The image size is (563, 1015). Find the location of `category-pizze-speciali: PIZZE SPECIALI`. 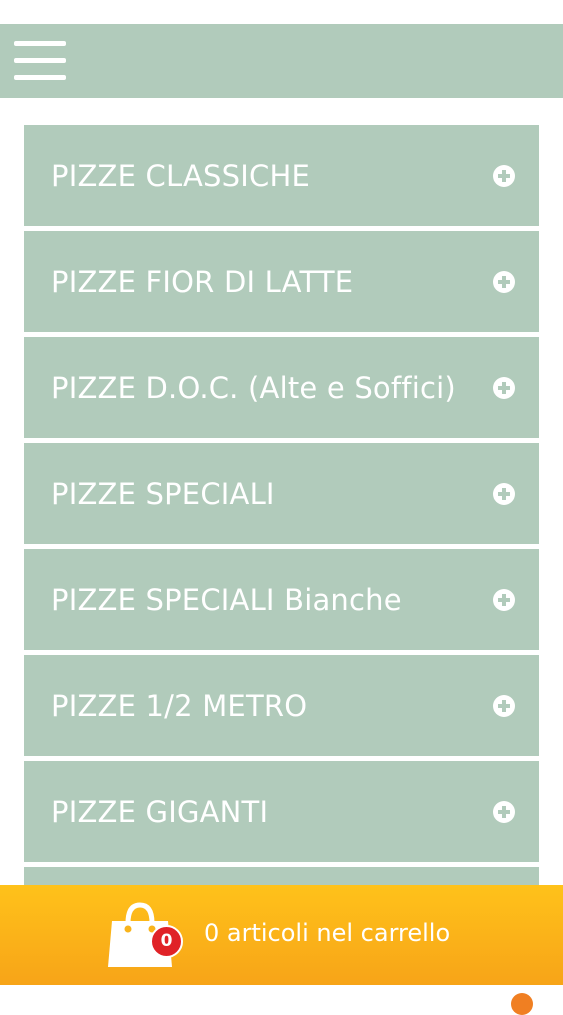

category-pizze-speciali: PIZZE SPECIALI is located at coordinates (281, 493).